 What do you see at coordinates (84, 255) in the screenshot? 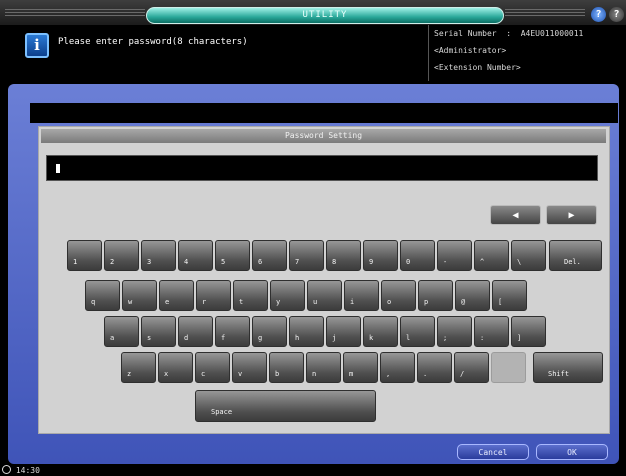
I see `key-1-1: 1` at bounding box center [84, 255].